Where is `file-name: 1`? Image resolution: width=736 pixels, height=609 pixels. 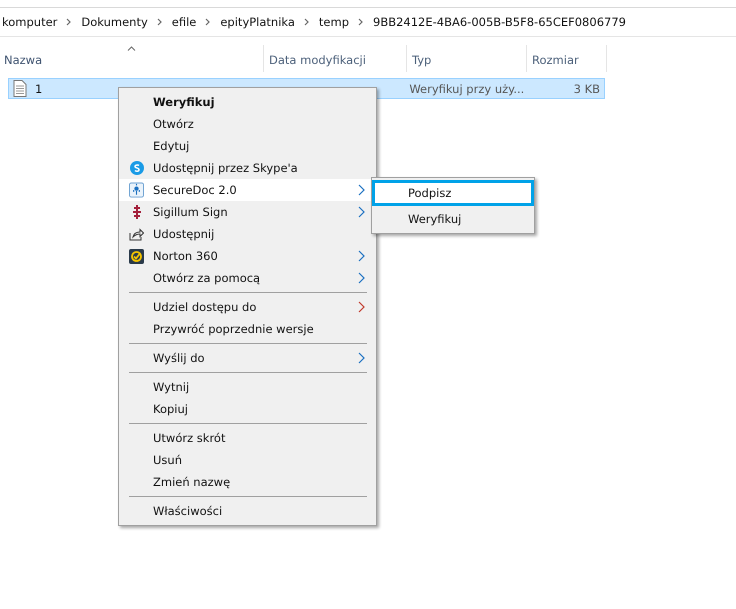
file-name: 1 is located at coordinates (38, 89).